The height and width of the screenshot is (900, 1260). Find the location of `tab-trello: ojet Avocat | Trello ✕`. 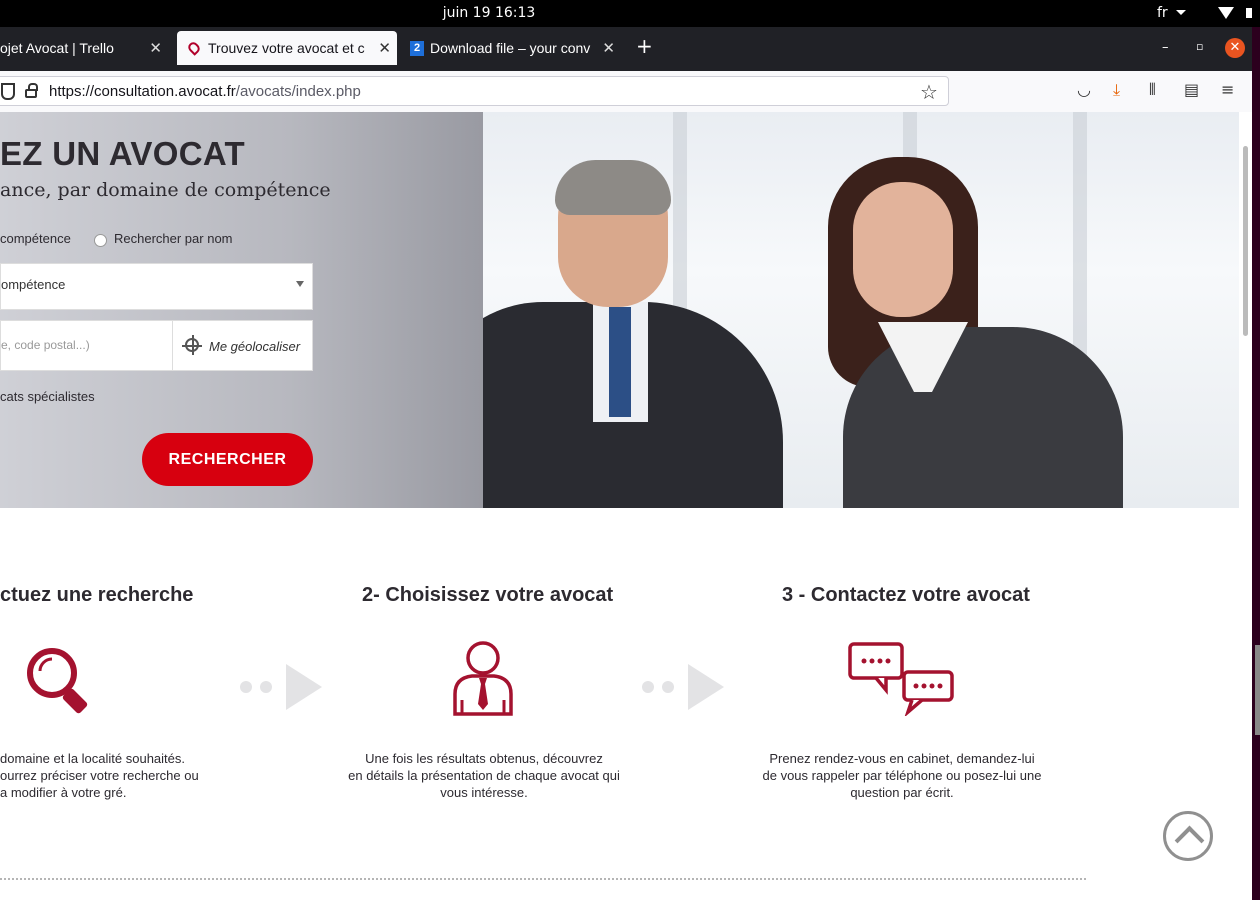

tab-trello: ojet Avocat | Trello ✕ is located at coordinates (86, 48).